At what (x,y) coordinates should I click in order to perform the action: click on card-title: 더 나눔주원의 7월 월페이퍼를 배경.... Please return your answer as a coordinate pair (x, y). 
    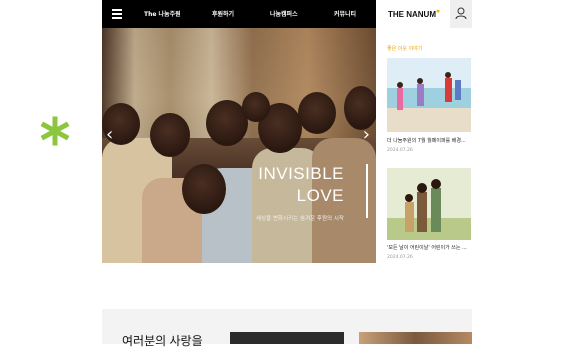
    Looking at the image, I should click on (429, 140).